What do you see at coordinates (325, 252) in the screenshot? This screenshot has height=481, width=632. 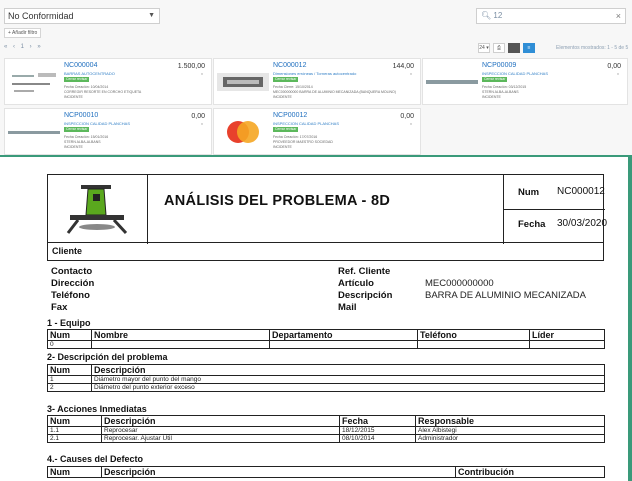 I see `cliente-row: Cliente` at bounding box center [325, 252].